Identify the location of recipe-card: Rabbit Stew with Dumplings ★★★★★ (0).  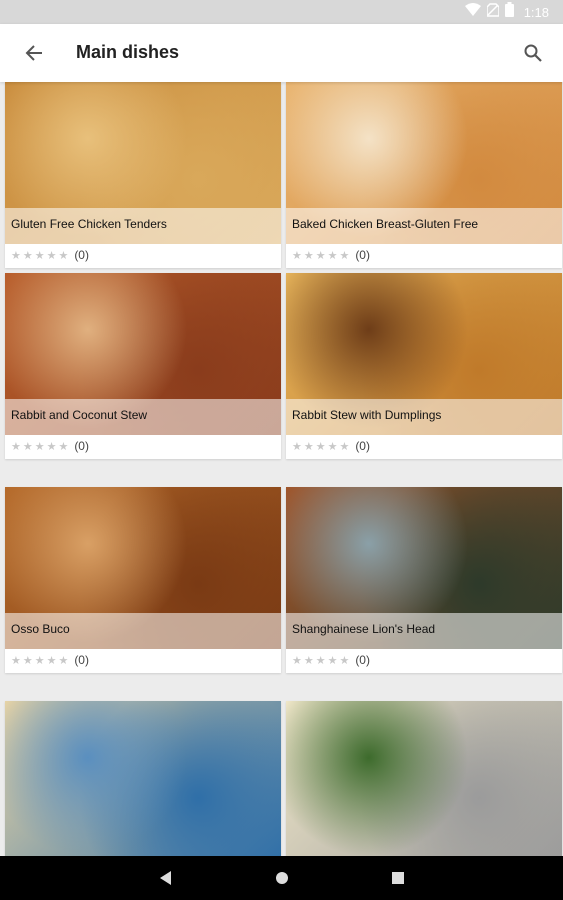
(424, 366).